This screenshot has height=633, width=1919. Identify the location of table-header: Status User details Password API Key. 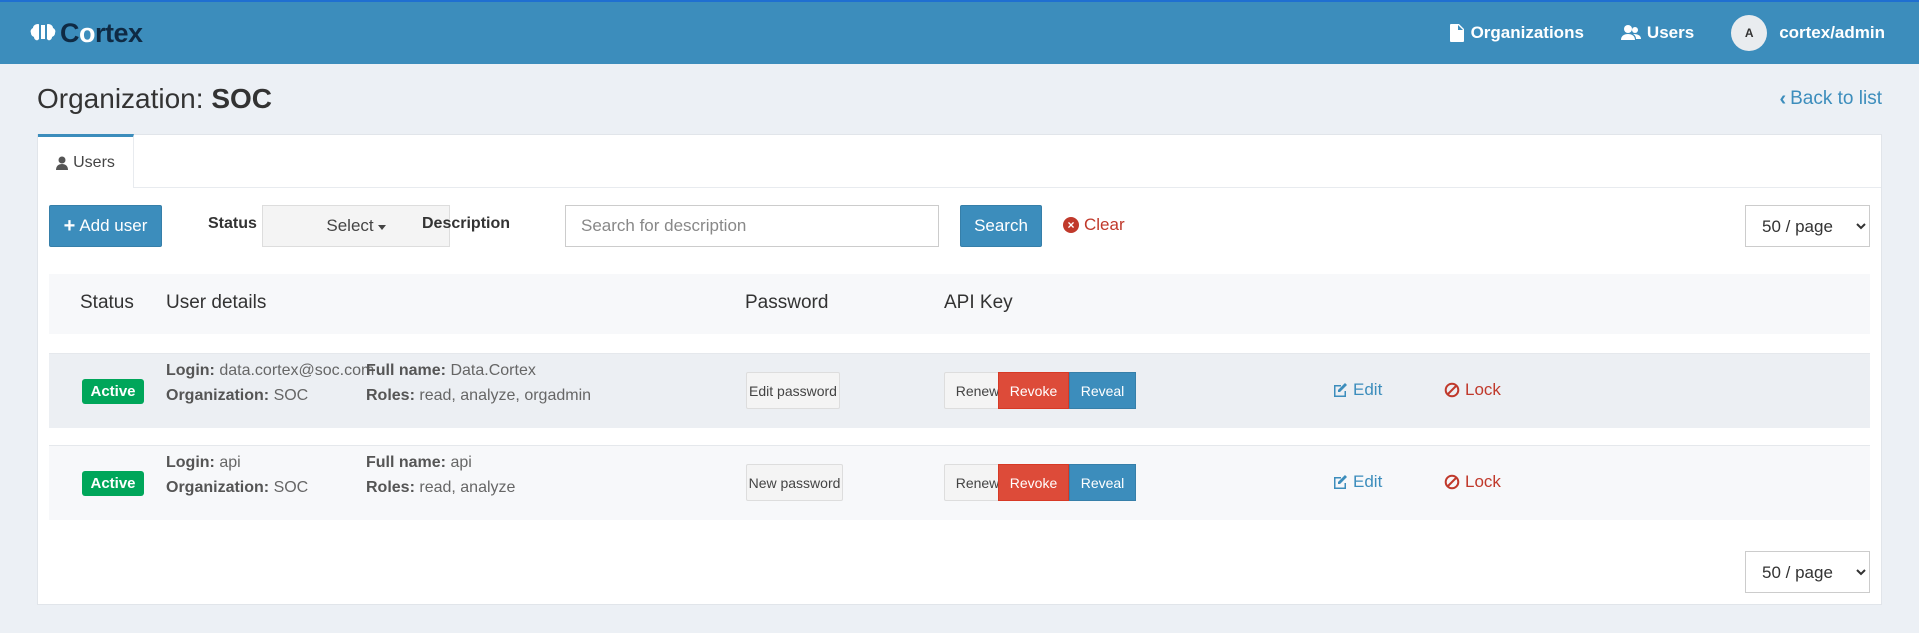
(959, 304).